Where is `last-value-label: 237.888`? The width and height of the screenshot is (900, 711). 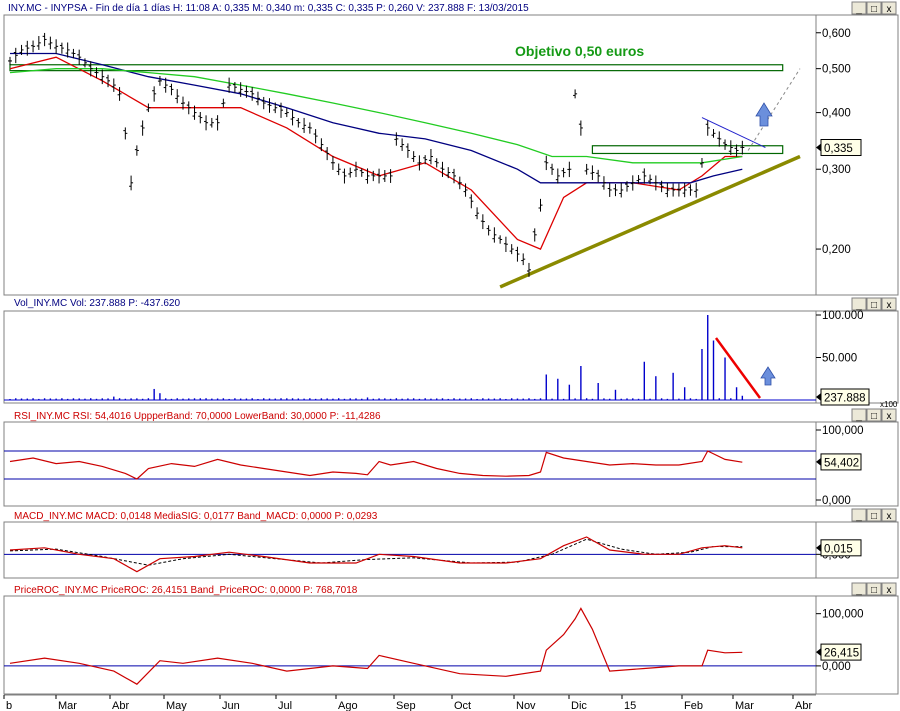 last-value-label: 237.888 is located at coordinates (845, 399).